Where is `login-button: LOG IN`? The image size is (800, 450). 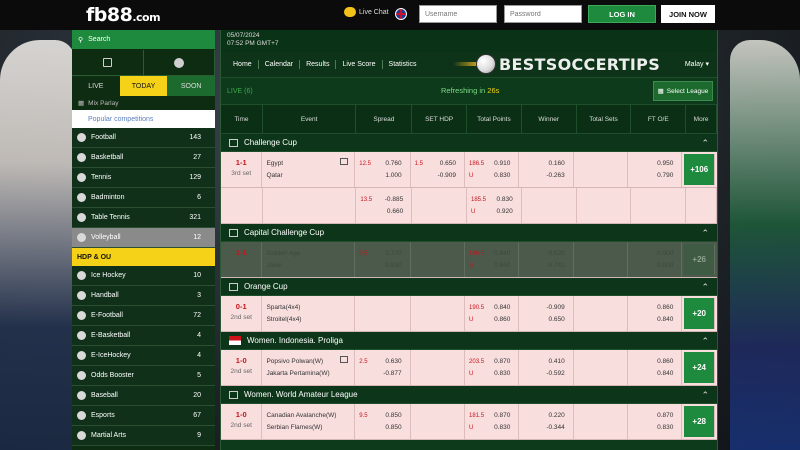 login-button: LOG IN is located at coordinates (622, 14).